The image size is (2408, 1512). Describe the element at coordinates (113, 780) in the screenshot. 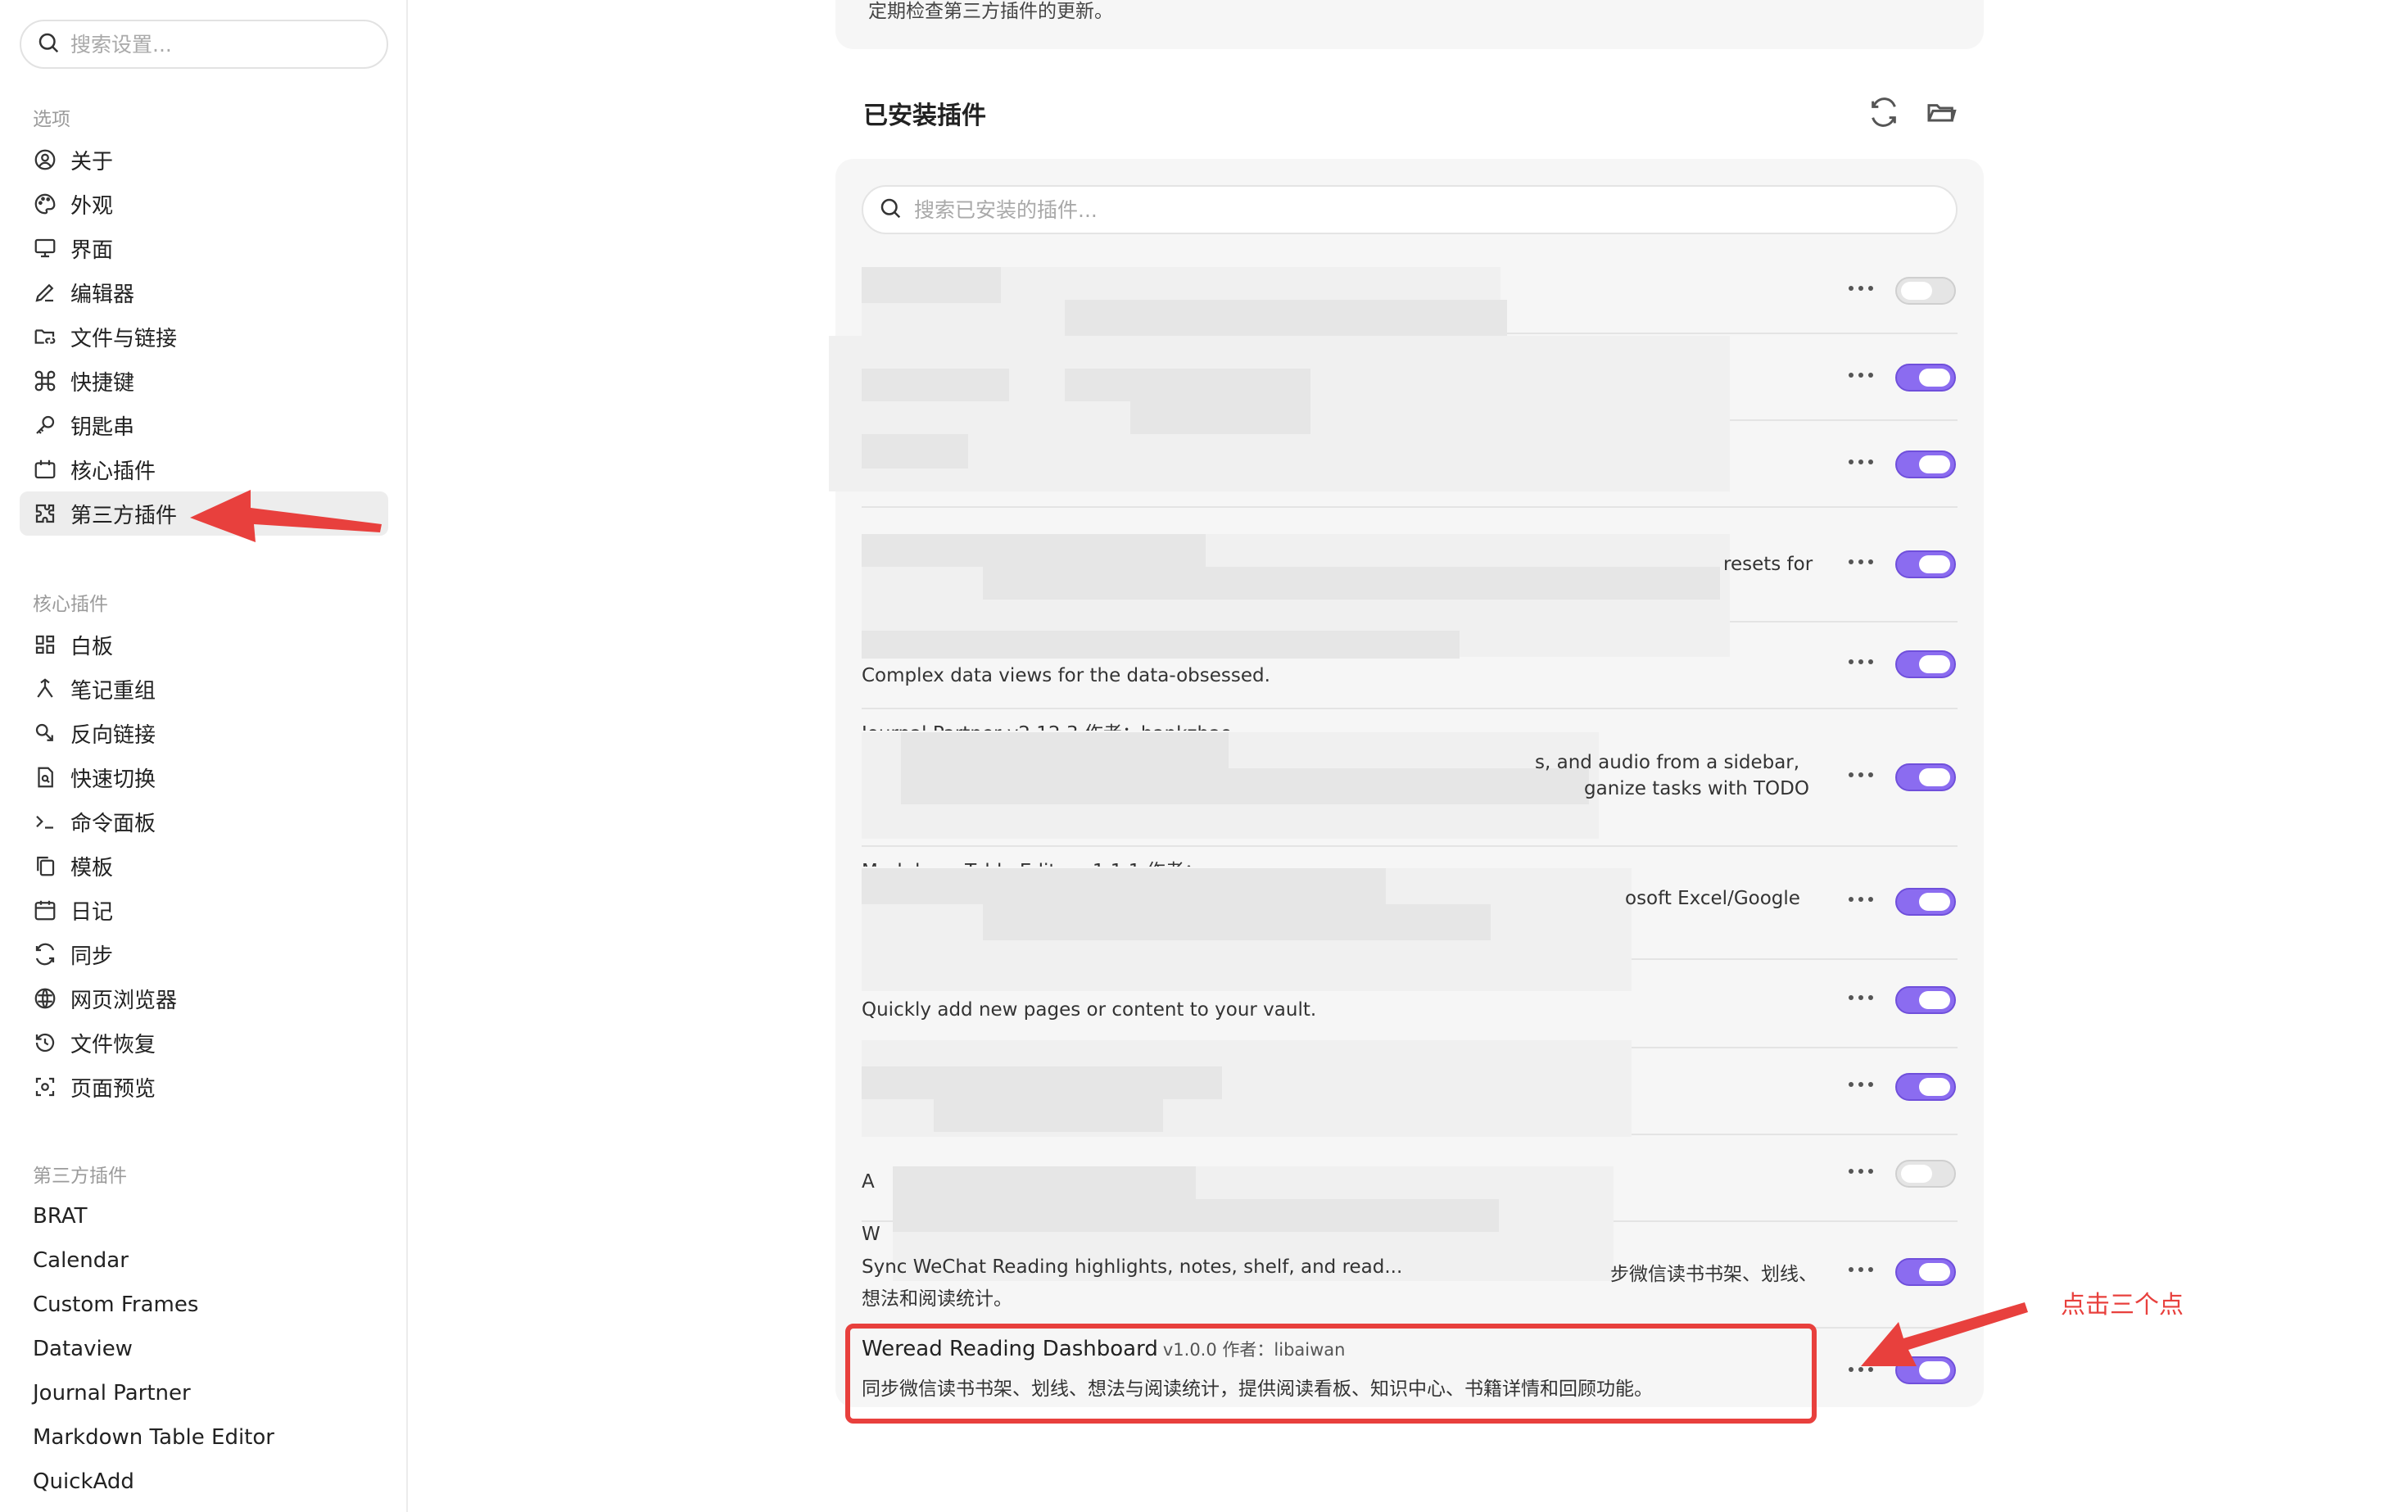

I see `sidebar-item-label: 快速切换` at that location.